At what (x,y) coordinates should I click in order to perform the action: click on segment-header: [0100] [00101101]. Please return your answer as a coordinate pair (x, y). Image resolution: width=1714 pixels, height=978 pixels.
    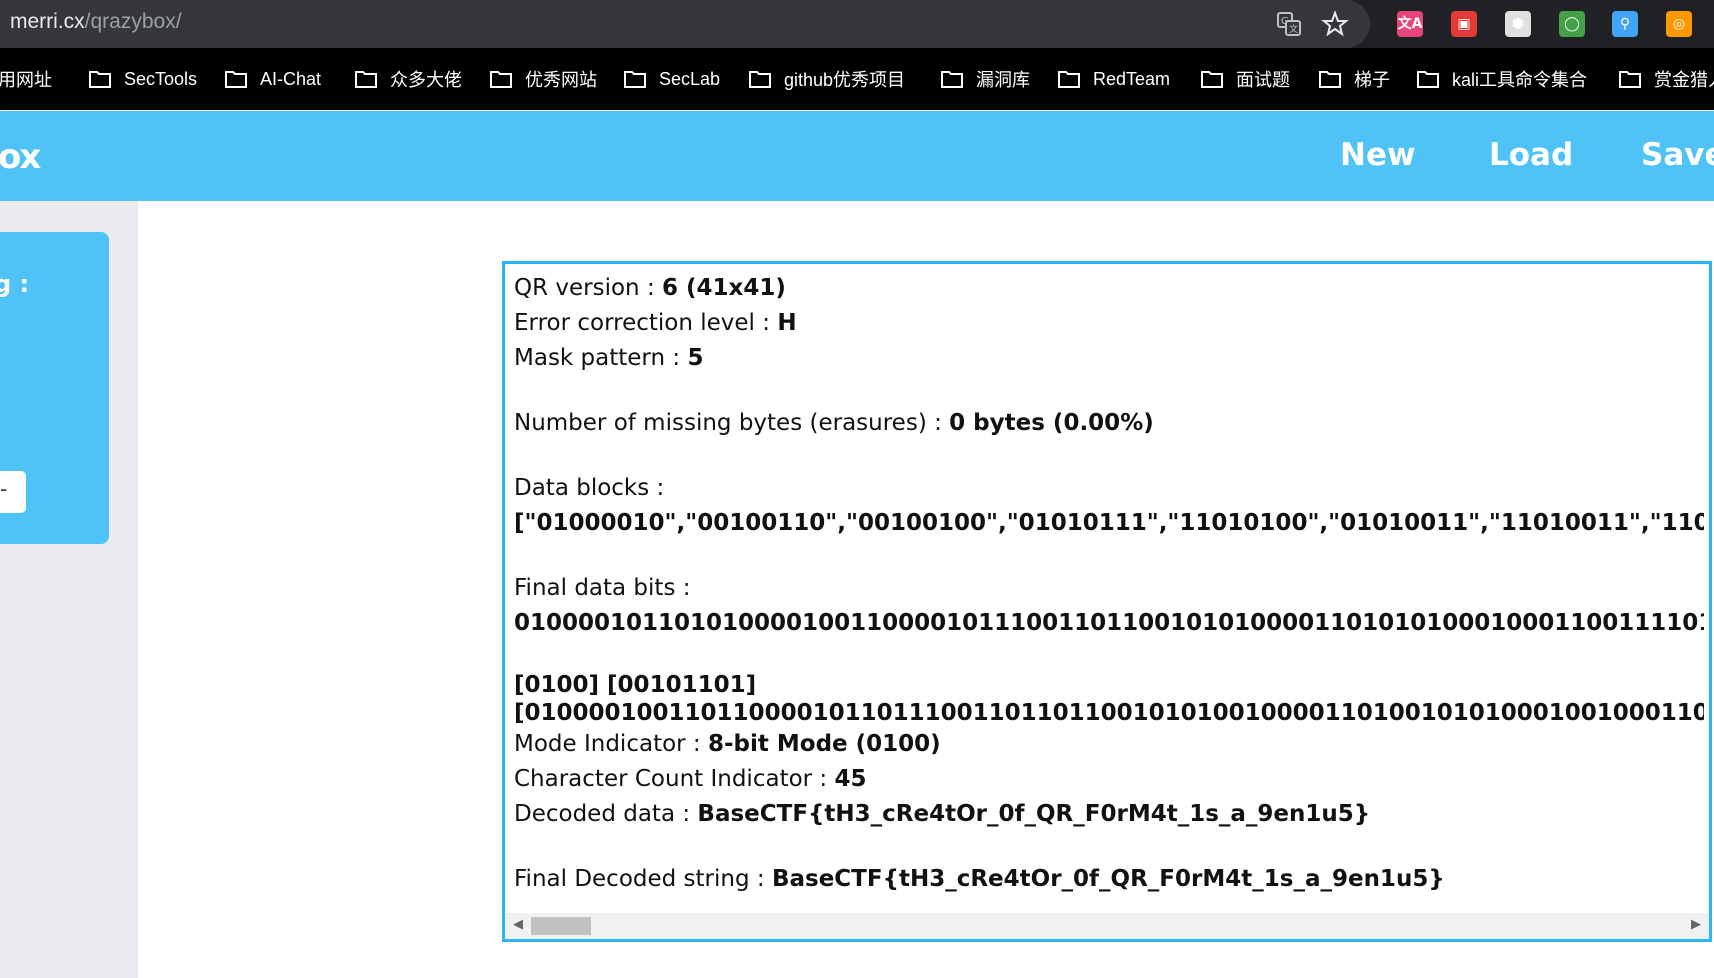
    Looking at the image, I should click on (635, 685).